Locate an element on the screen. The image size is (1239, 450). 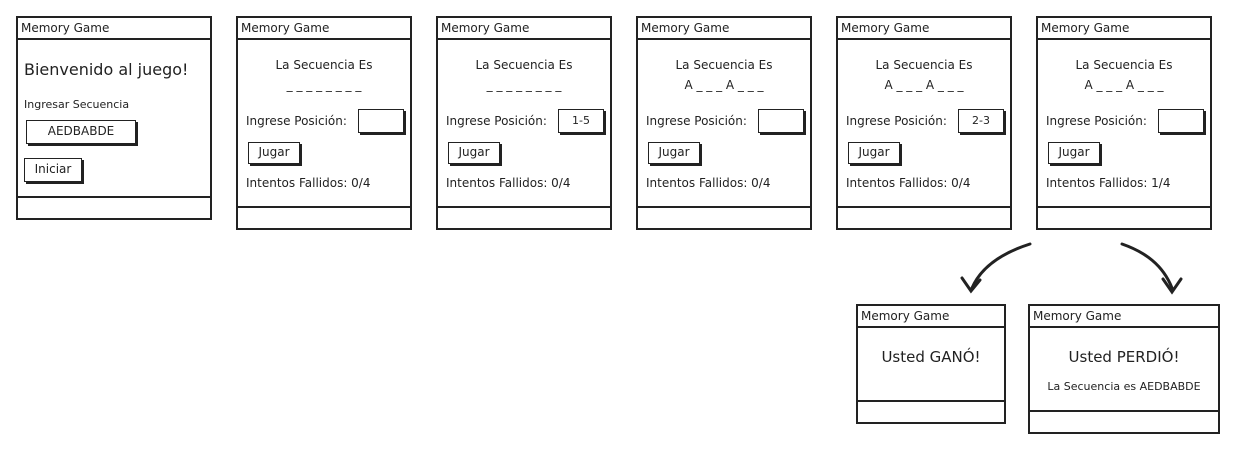
arrow-to-lost is located at coordinates (1151, 268).